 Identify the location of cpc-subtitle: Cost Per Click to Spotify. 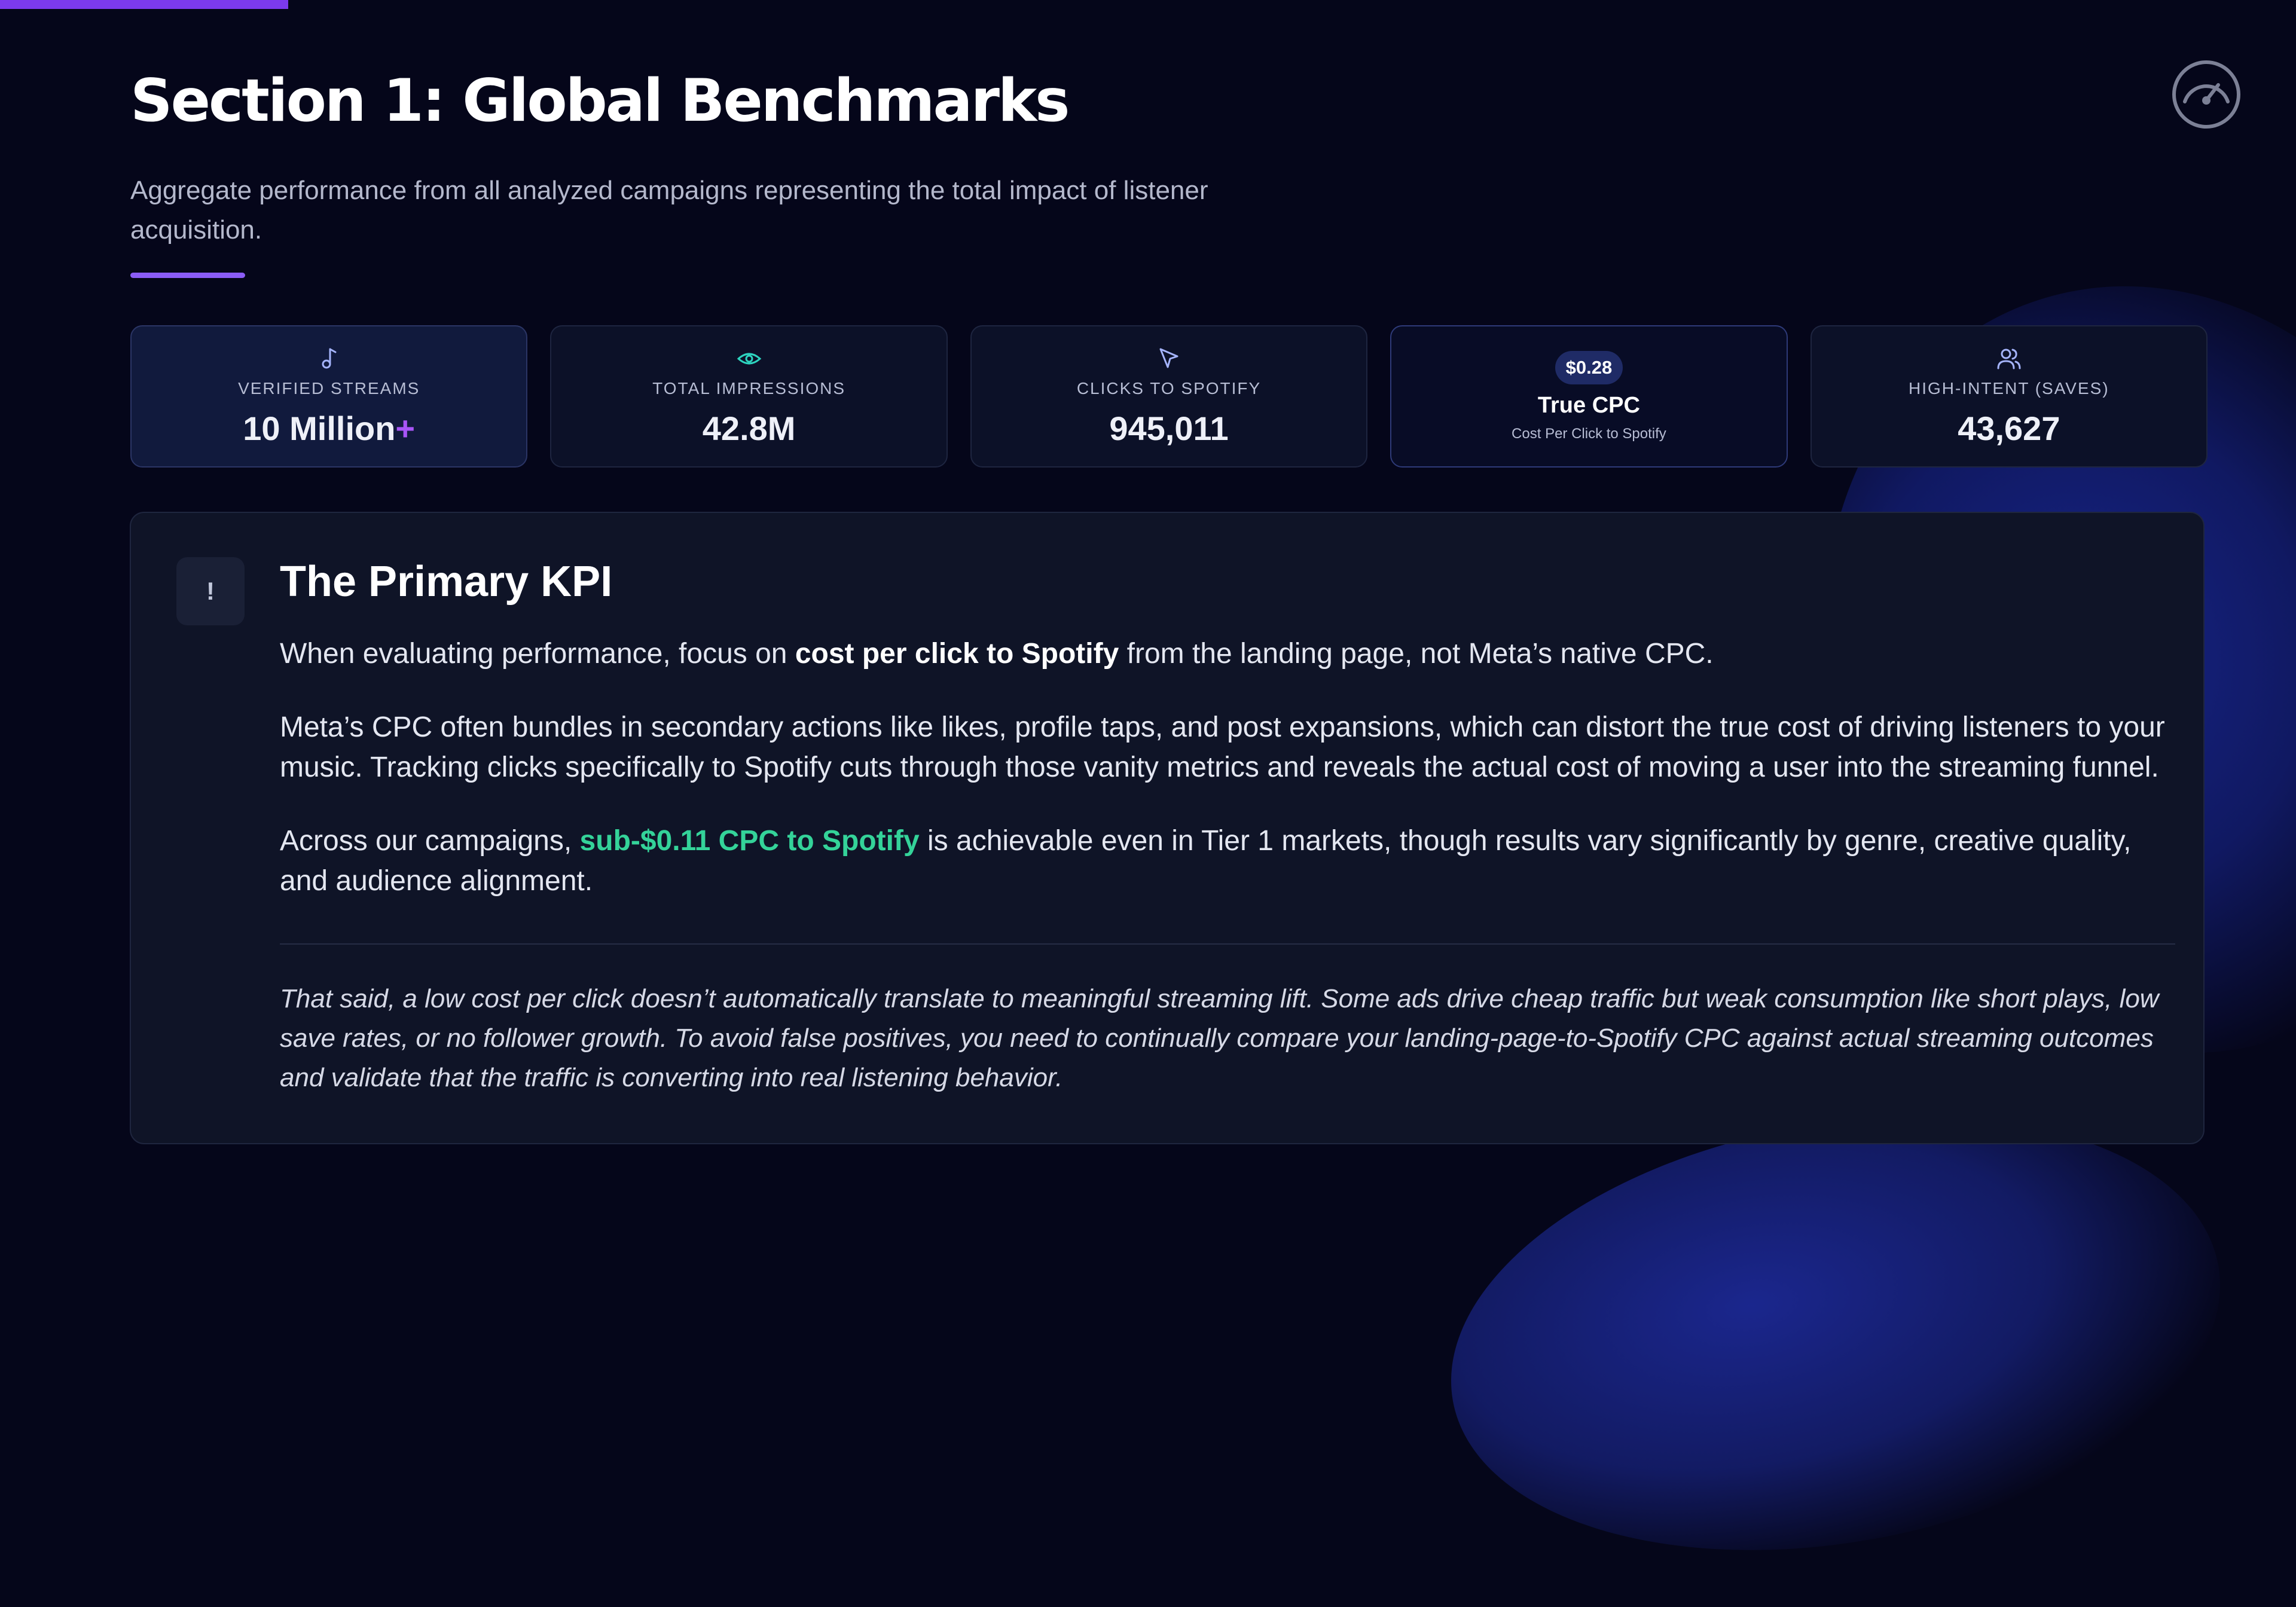
(1589, 433).